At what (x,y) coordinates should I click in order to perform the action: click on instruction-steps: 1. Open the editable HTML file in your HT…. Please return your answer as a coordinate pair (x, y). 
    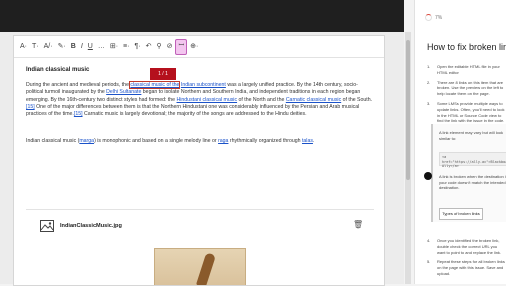
    Looking at the image, I should click on (466, 96).